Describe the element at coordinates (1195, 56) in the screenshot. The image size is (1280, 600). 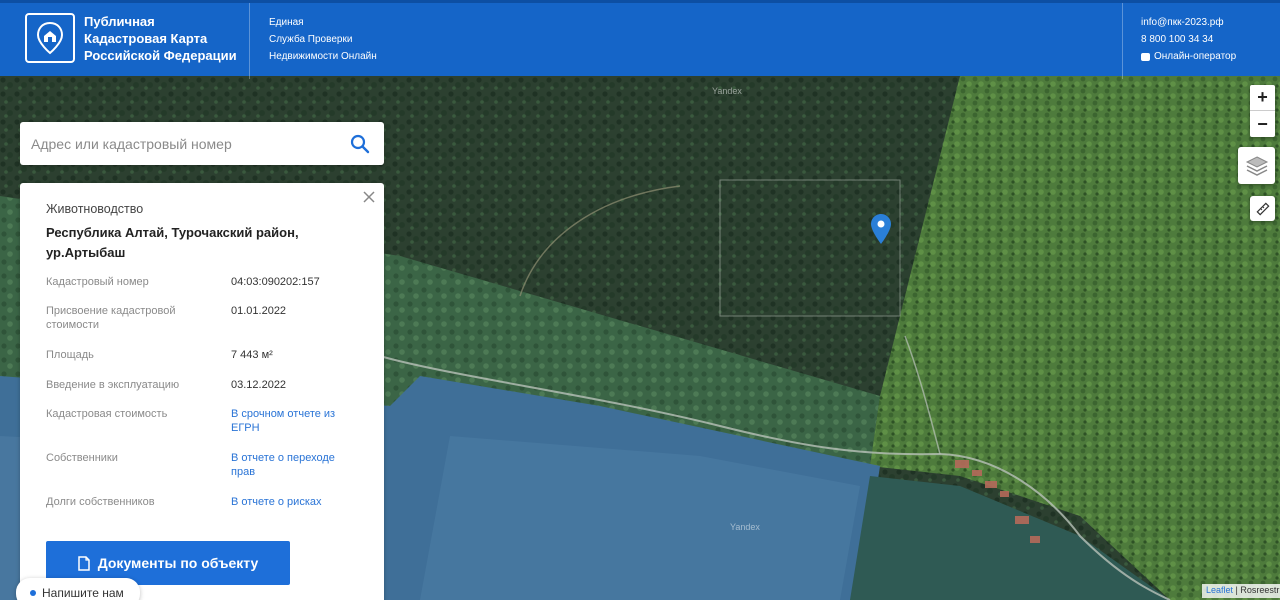
I see `online-operator-label: Онлайн-оператор` at that location.